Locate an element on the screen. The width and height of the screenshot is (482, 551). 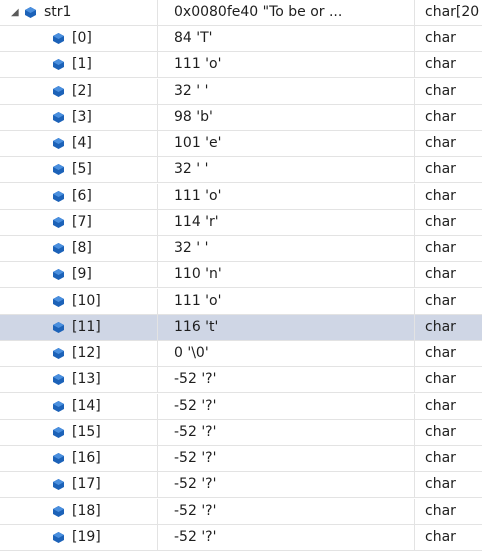
element-index: [17] is located at coordinates (86, 484).